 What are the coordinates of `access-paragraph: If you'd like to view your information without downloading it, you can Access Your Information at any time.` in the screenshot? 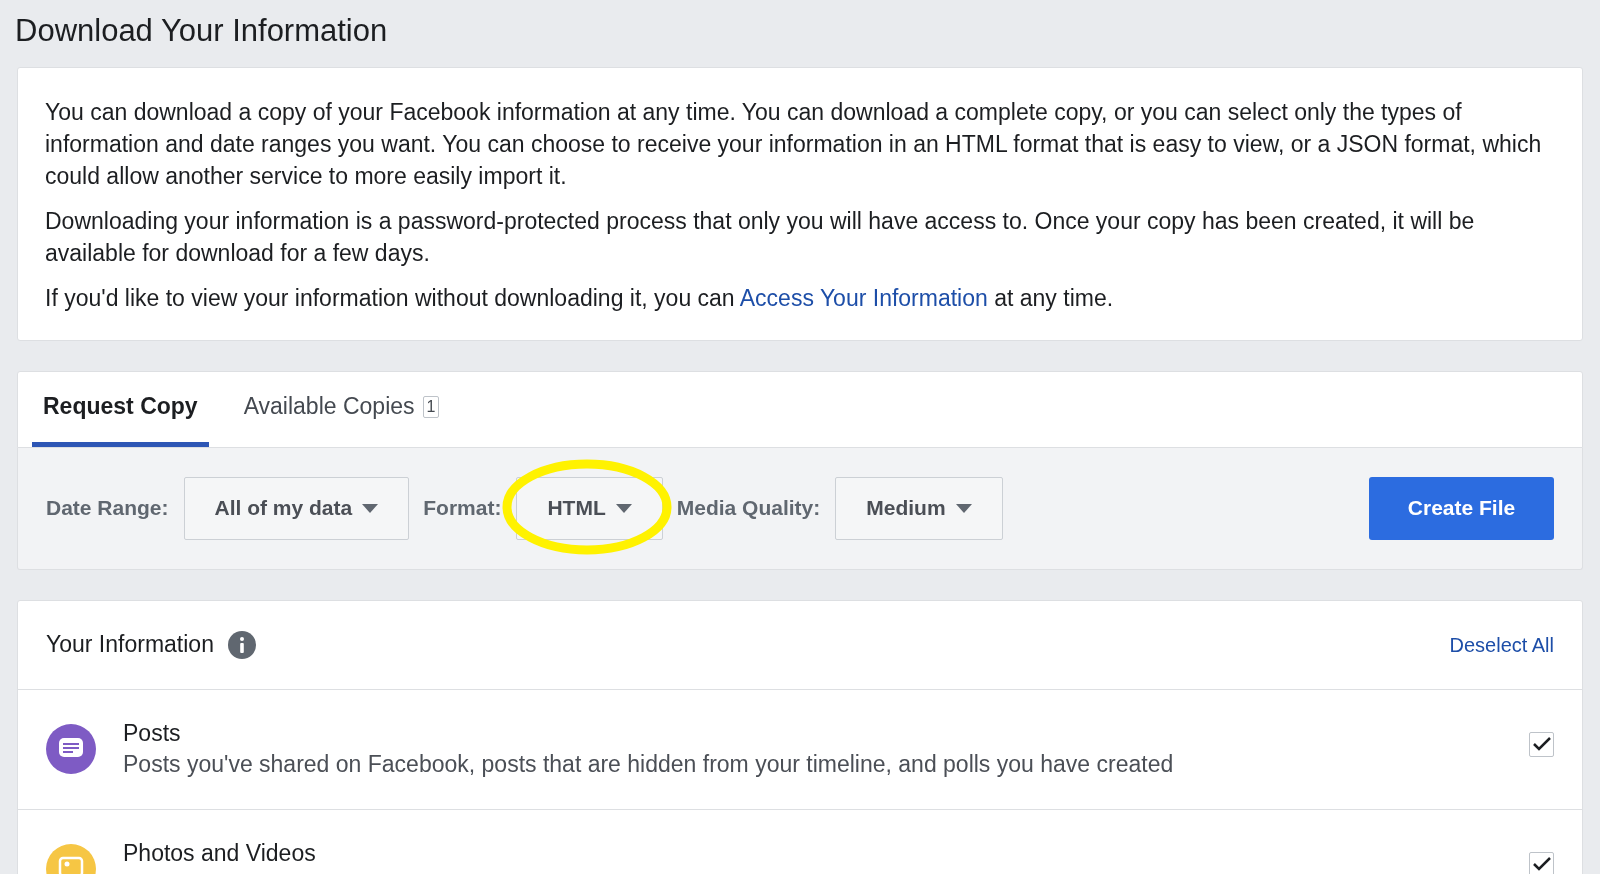 It's located at (580, 298).